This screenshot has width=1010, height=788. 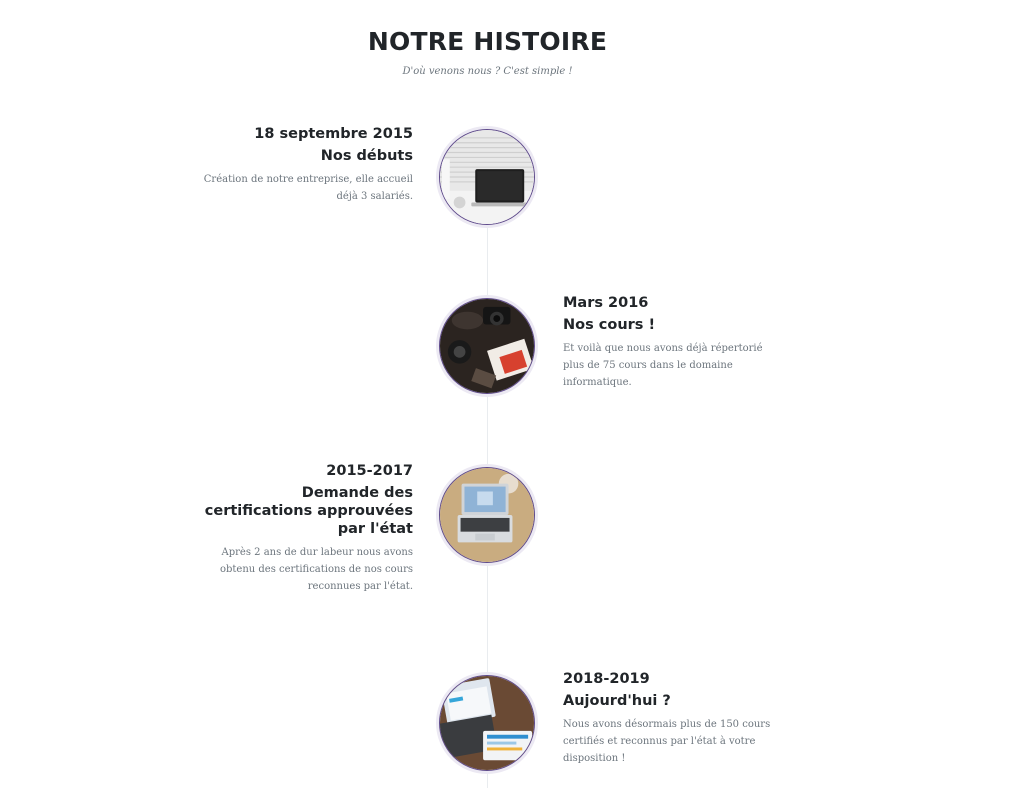 What do you see at coordinates (617, 701) in the screenshot?
I see `timeline-heading: Aujourd'hui ?` at bounding box center [617, 701].